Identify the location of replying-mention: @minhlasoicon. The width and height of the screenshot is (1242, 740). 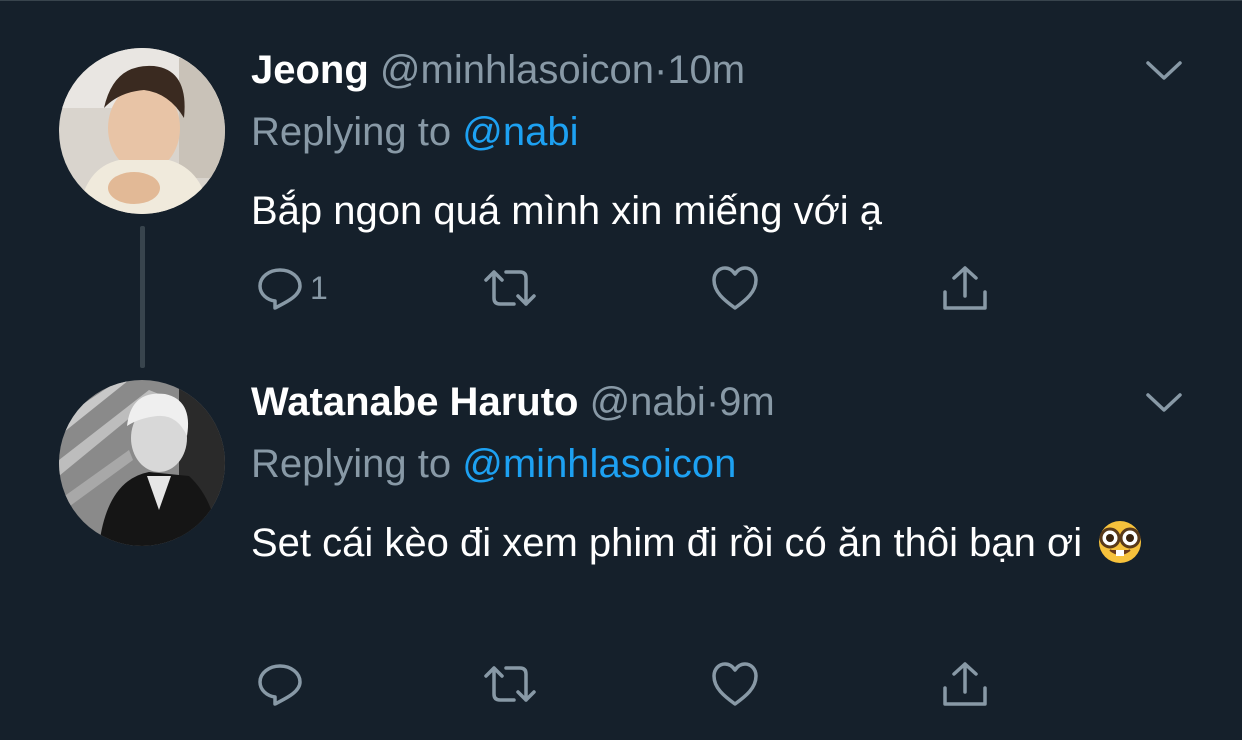
(599, 464).